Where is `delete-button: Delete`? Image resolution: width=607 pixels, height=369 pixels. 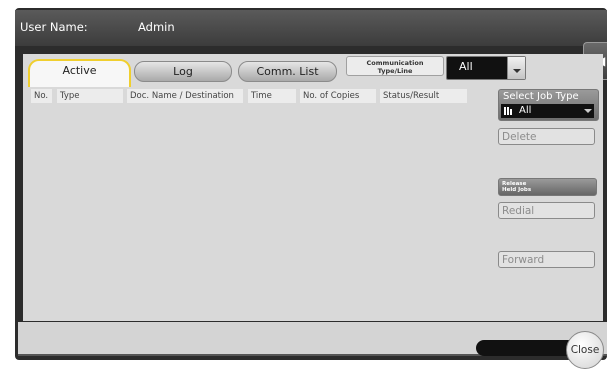
delete-button: Delete is located at coordinates (546, 136).